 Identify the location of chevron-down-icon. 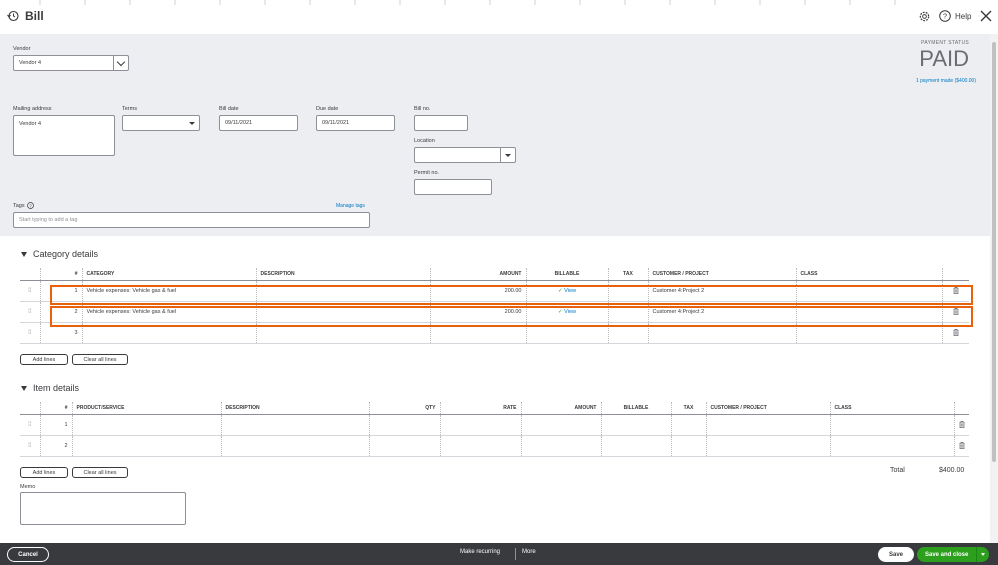
(120, 63).